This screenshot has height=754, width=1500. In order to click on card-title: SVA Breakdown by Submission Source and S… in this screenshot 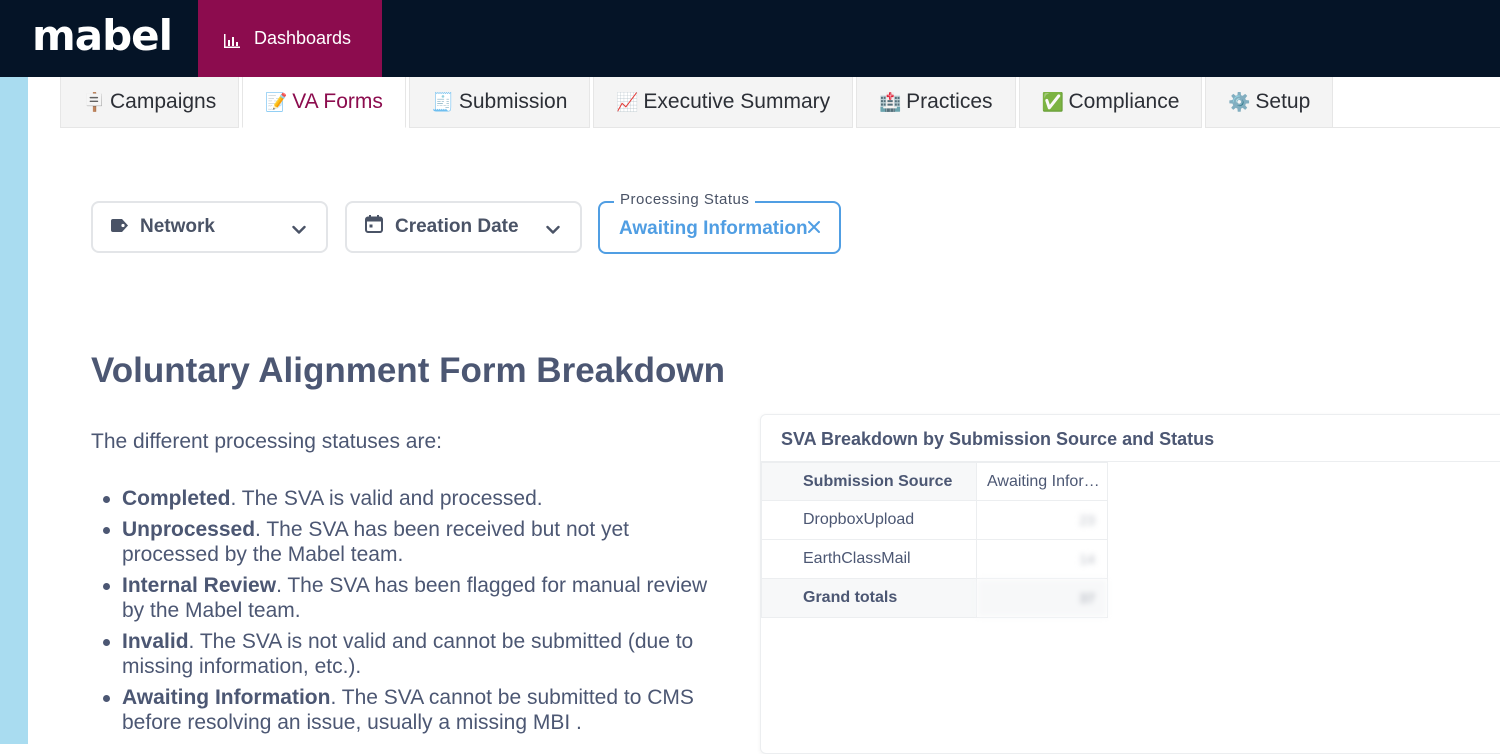, I will do `click(997, 439)`.